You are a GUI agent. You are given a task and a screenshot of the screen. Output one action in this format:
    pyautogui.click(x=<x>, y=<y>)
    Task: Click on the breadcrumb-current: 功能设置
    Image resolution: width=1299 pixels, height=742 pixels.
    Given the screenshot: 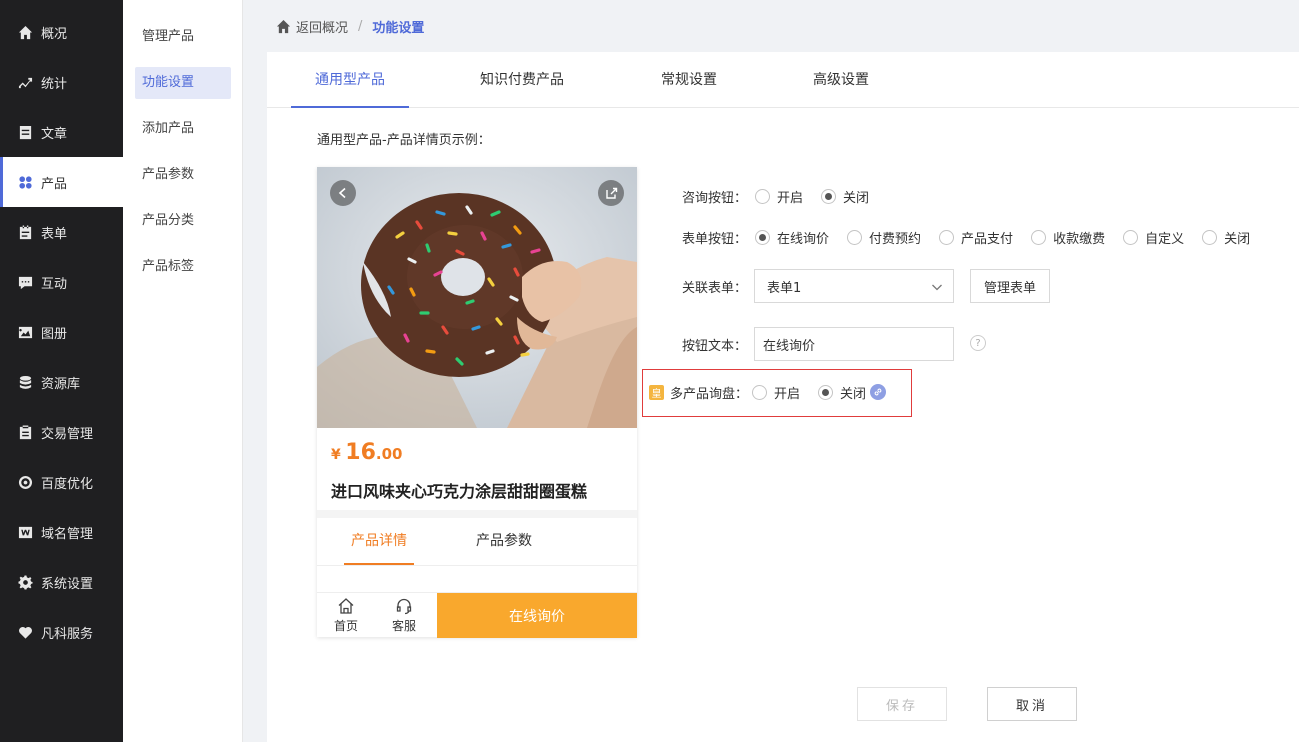 What is the action you would take?
    pyautogui.click(x=398, y=28)
    